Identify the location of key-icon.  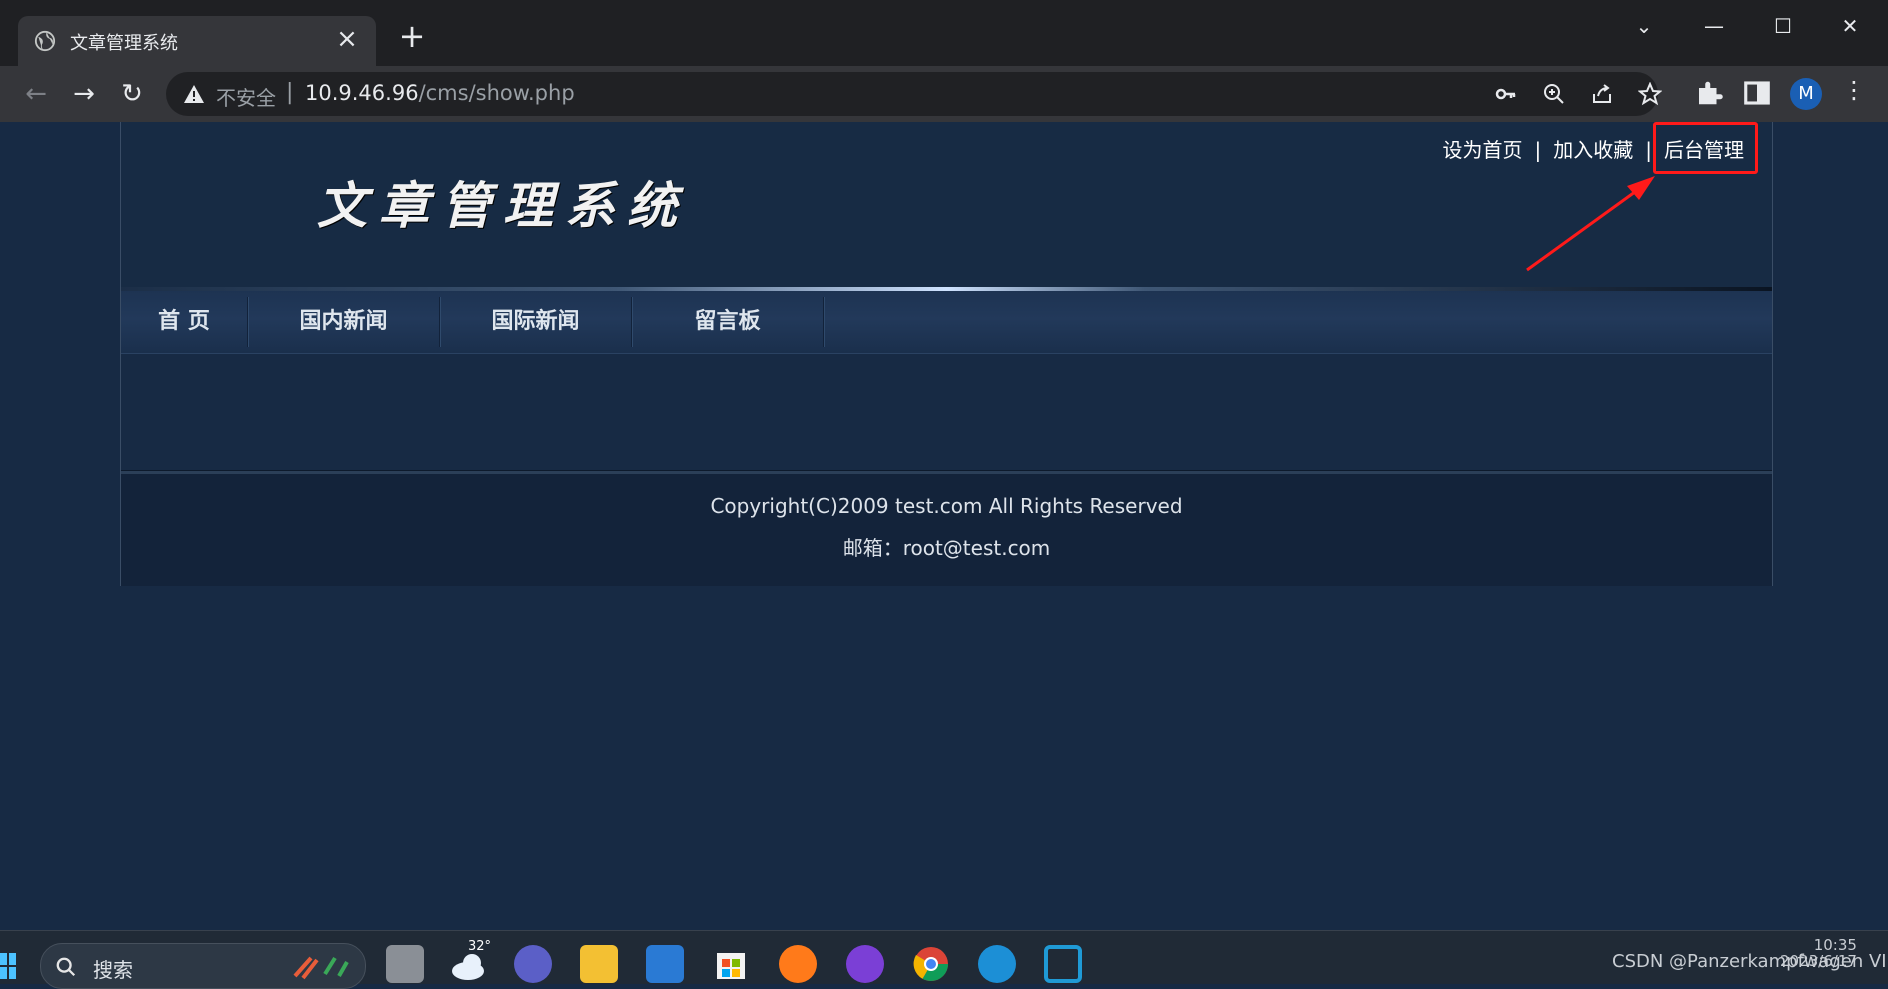
(1506, 94).